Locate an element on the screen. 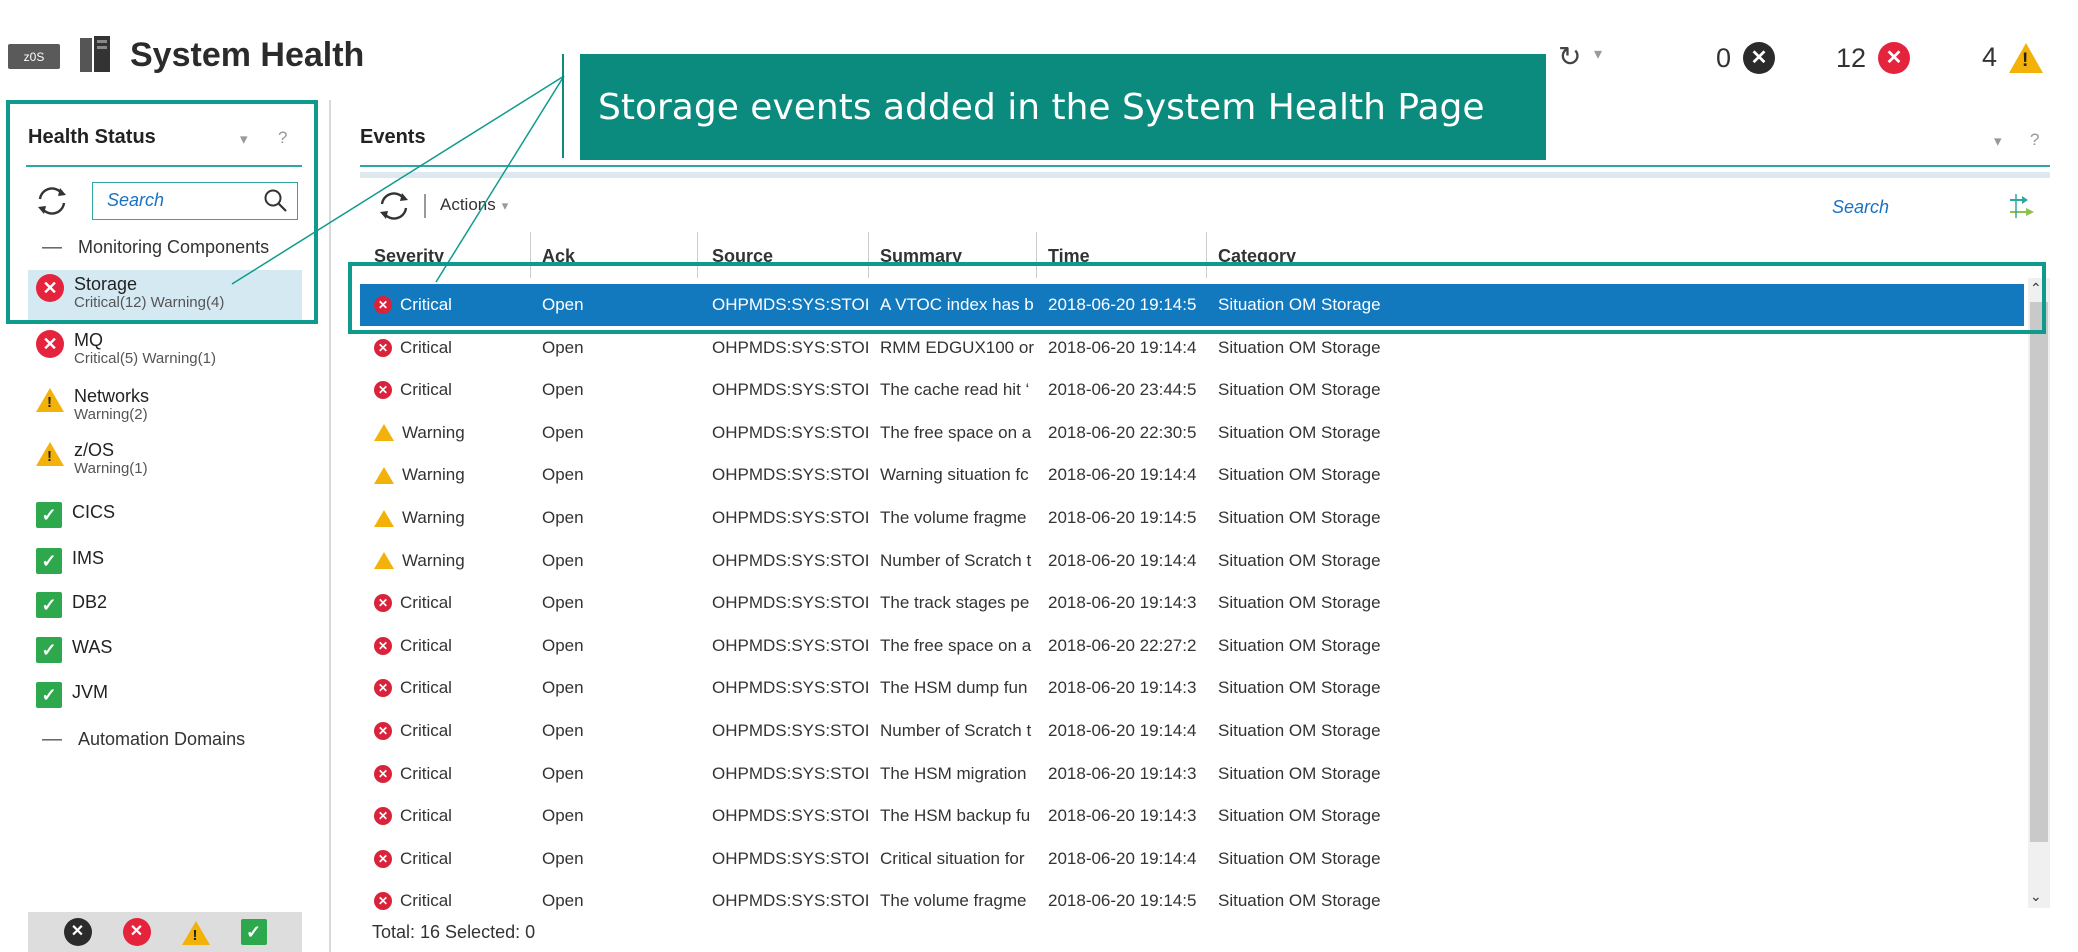 The height and width of the screenshot is (952, 2078). highlight-frame-storage is located at coordinates (162, 212).